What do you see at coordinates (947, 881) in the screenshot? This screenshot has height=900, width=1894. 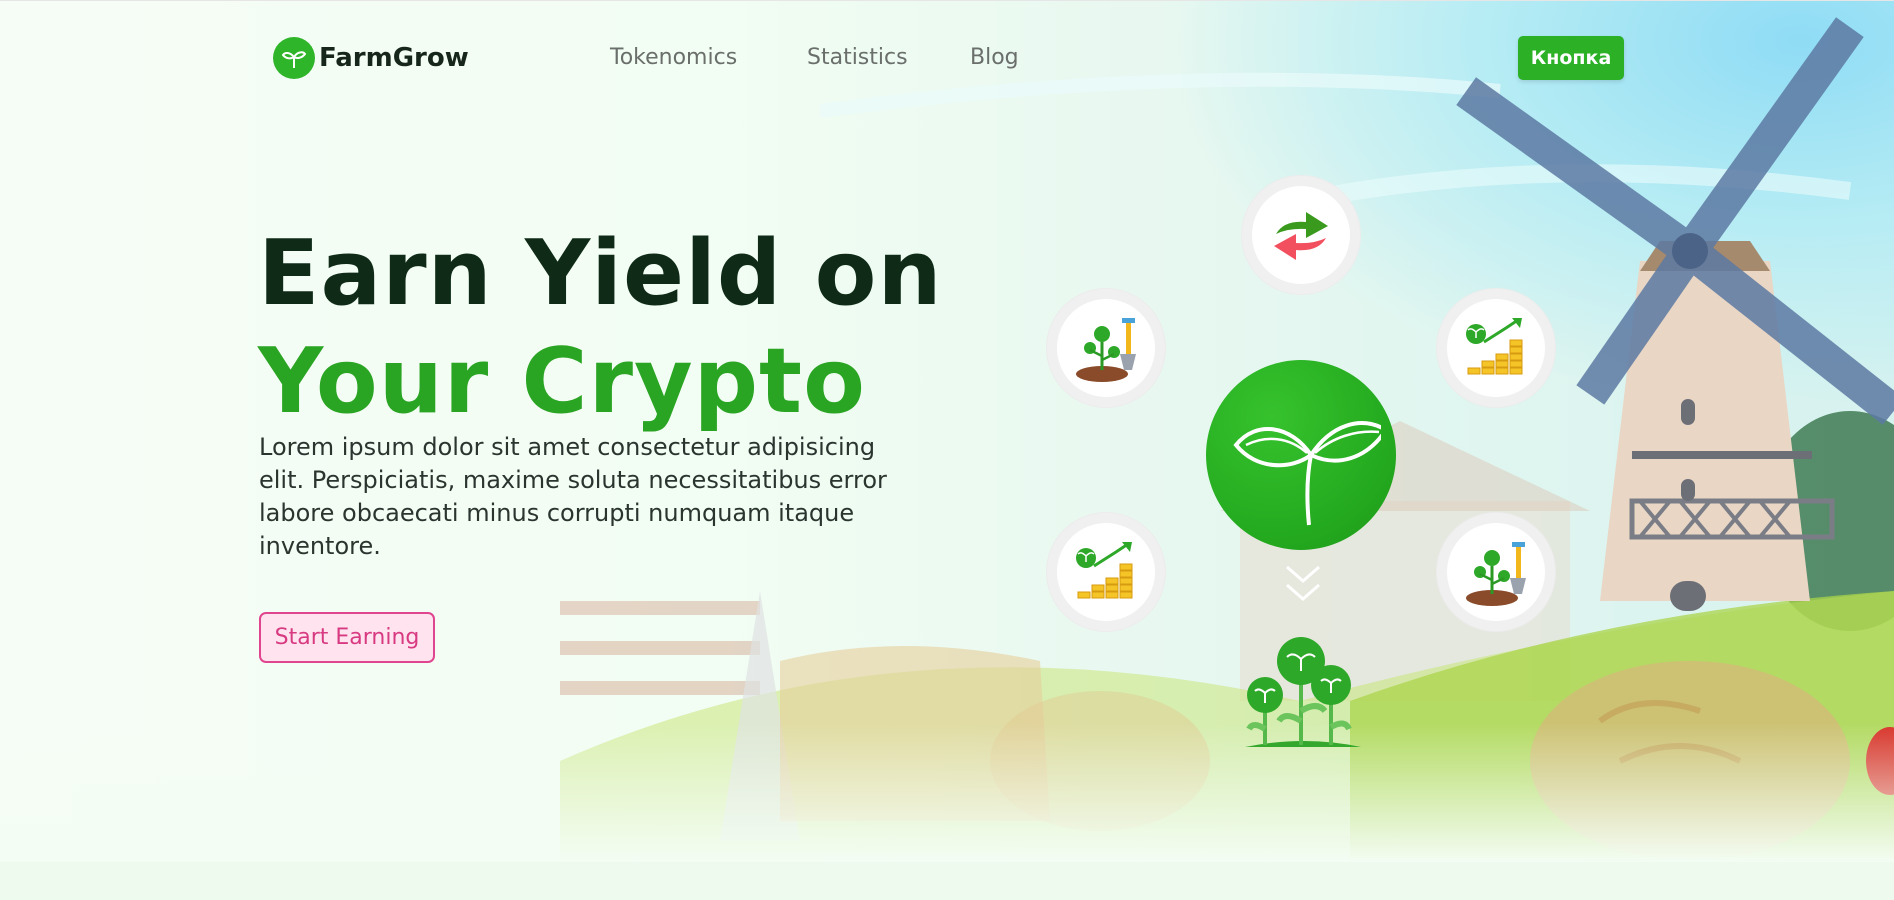 I see `next-section-strip` at bounding box center [947, 881].